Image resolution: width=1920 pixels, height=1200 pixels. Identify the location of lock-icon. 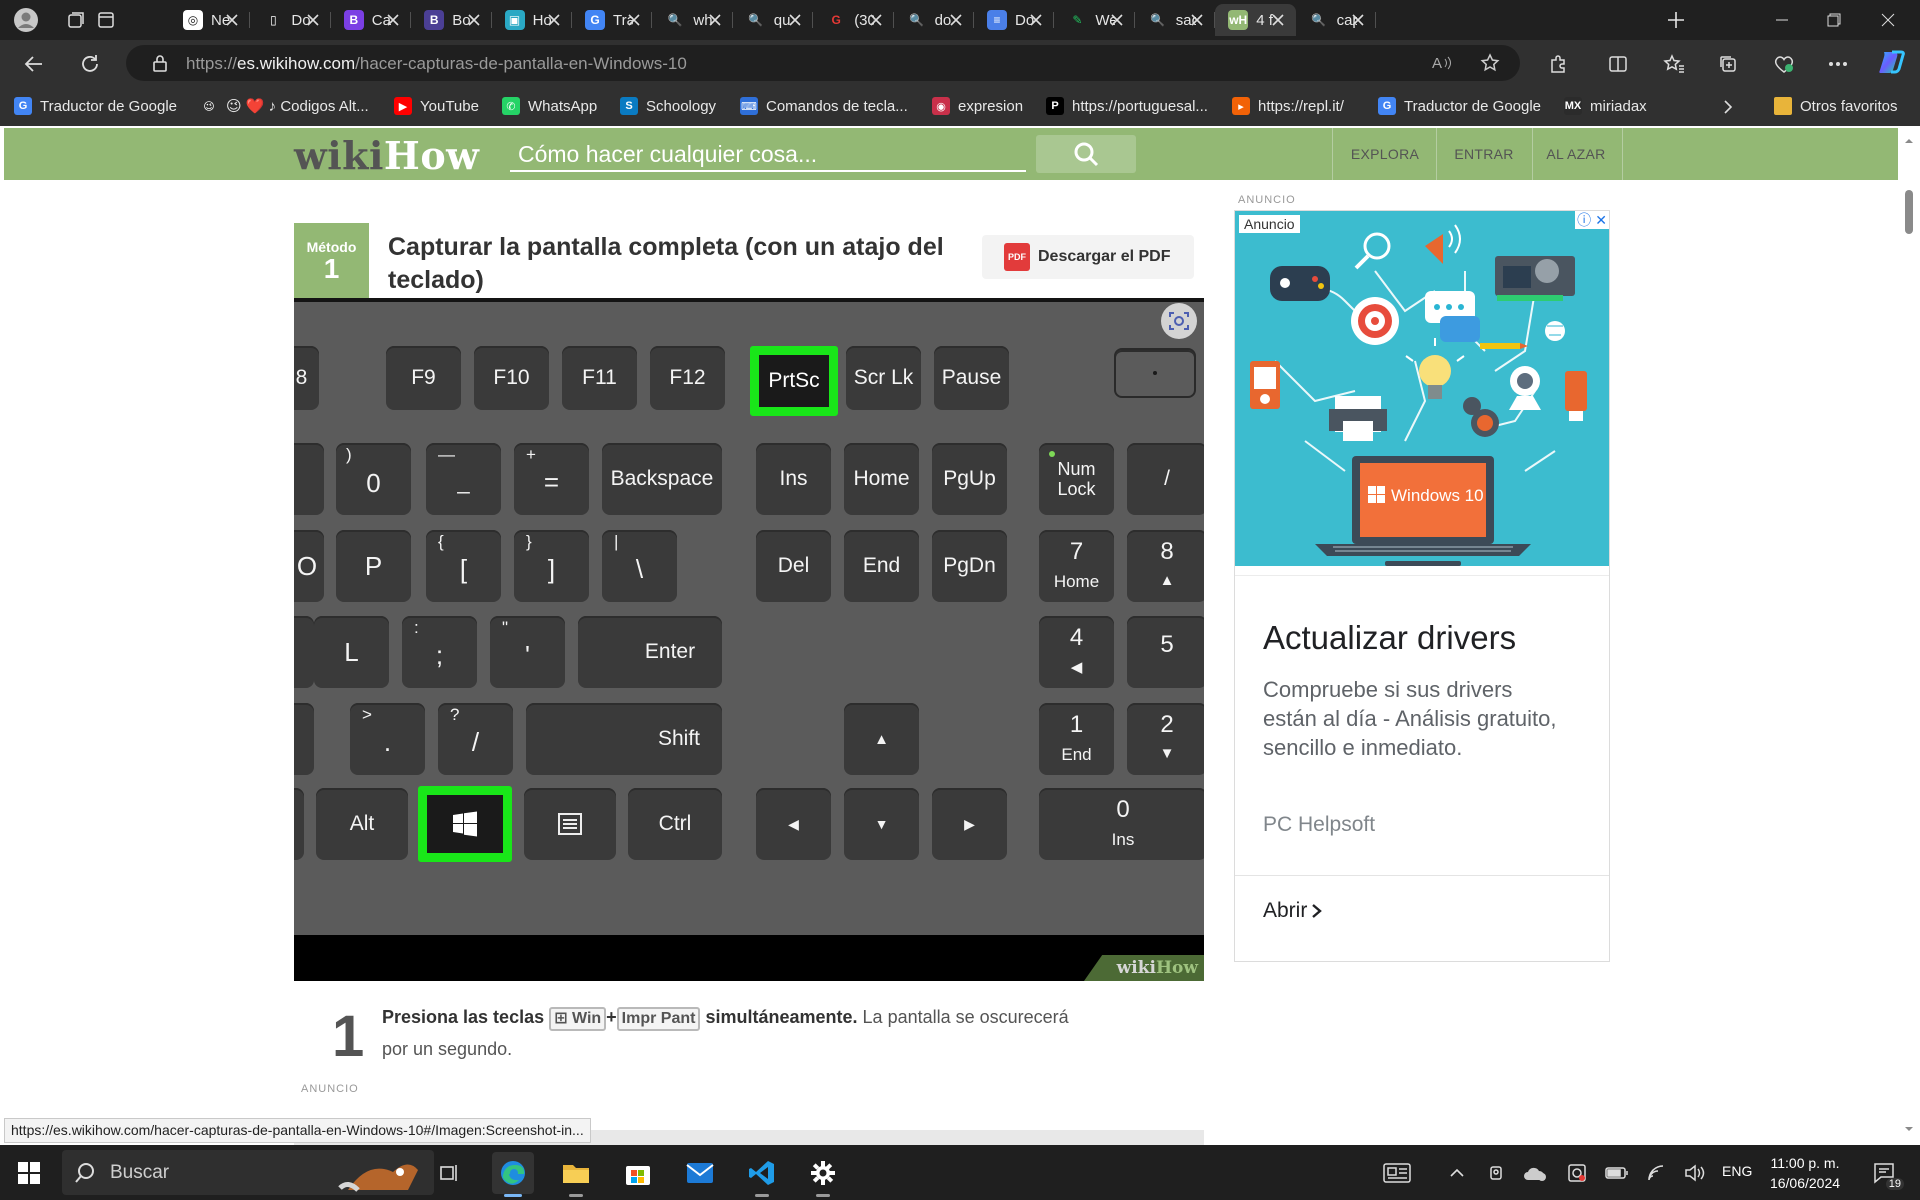
(160, 63).